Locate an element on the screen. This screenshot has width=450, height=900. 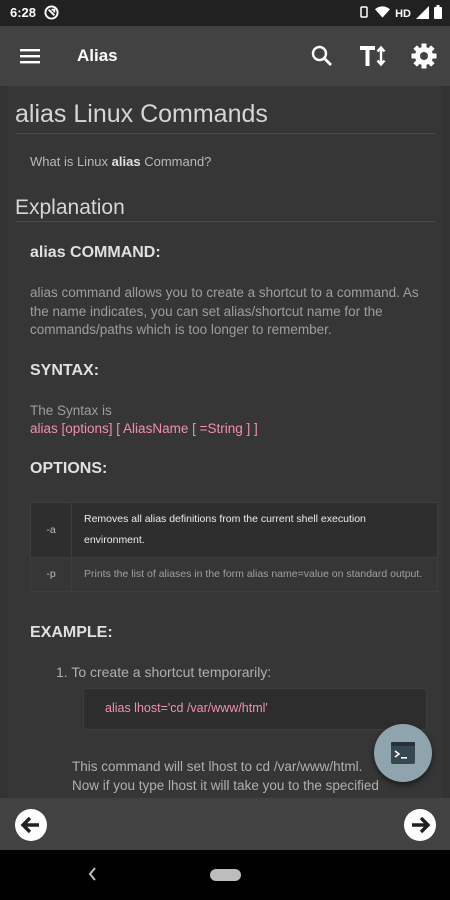
options-heading: OPTIONS: is located at coordinates (69, 468).